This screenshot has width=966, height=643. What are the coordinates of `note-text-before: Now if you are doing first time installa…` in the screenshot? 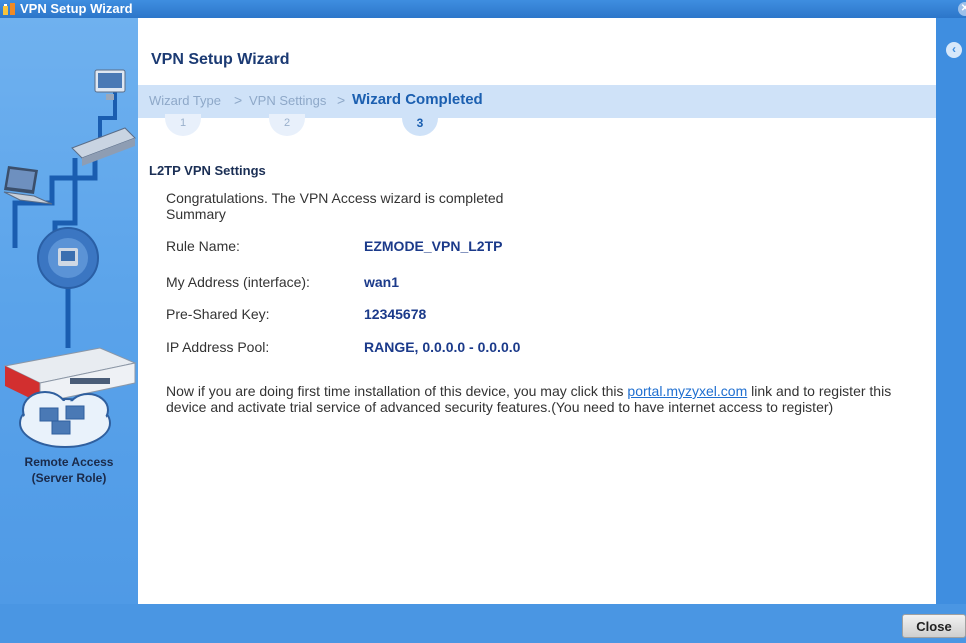 It's located at (397, 391).